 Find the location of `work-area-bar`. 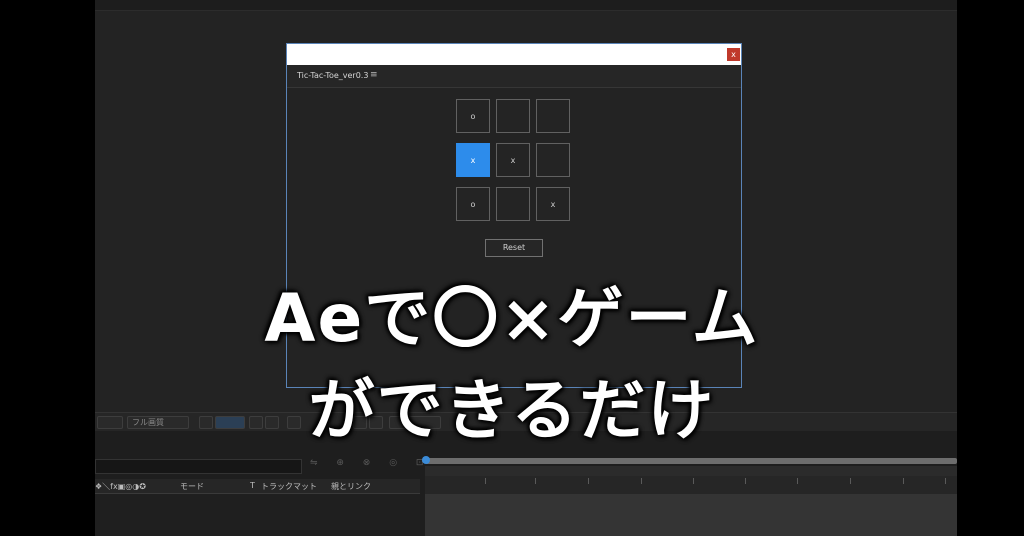

work-area-bar is located at coordinates (691, 461).